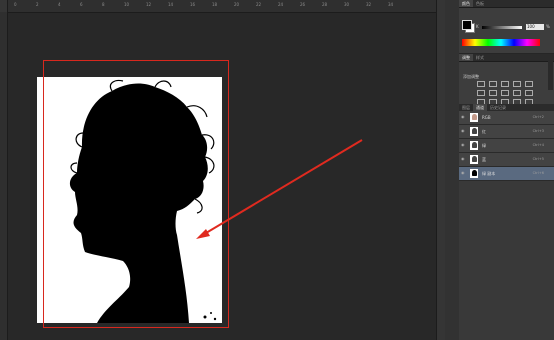 The height and width of the screenshot is (340, 554). Describe the element at coordinates (467, 25) in the screenshot. I see `foreground-color-swatch` at that location.